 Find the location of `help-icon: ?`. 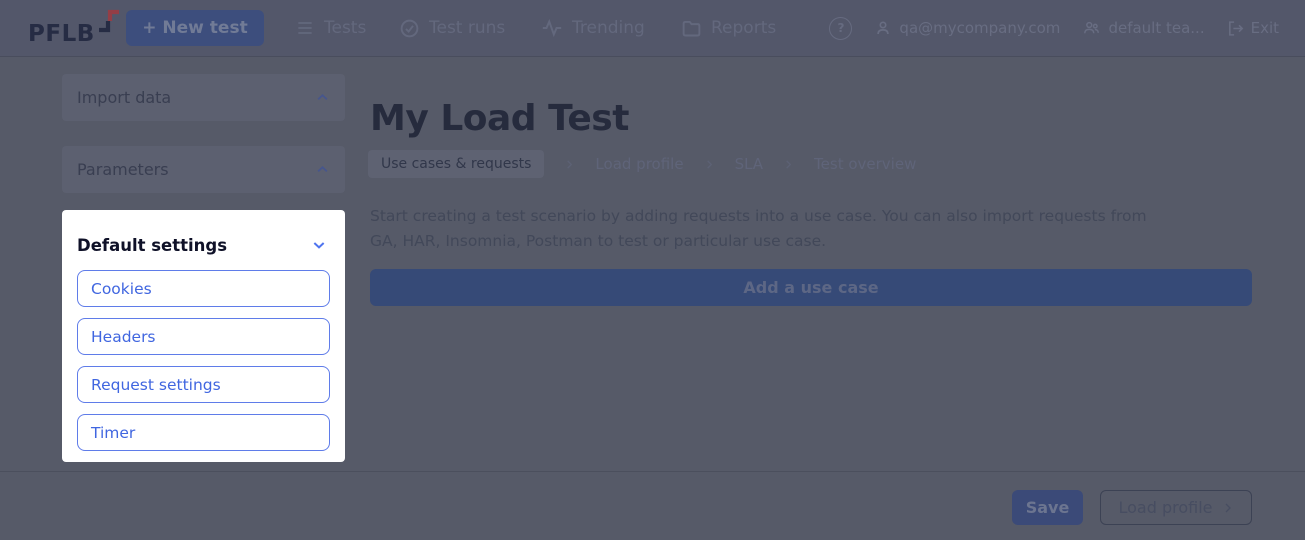

help-icon: ? is located at coordinates (841, 28).